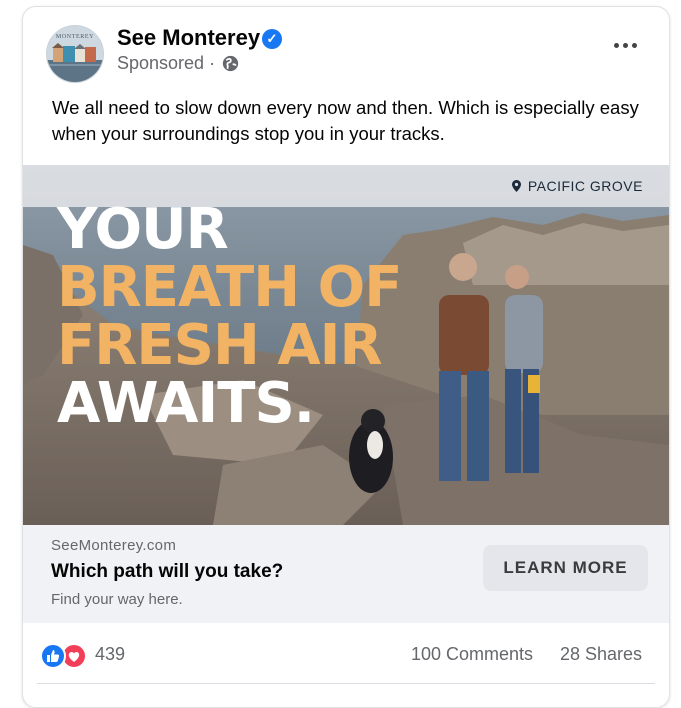  I want to click on sponsored-line: Sponsored ·, so click(178, 63).